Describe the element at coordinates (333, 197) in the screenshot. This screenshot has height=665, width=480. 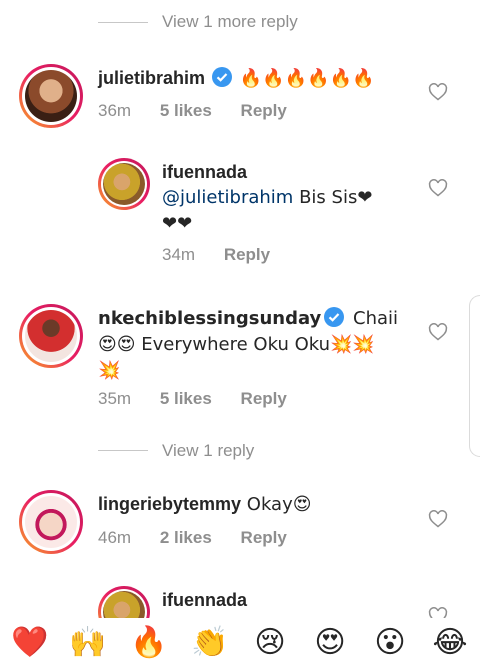
I see `comment-text: Bis Sis❤` at that location.